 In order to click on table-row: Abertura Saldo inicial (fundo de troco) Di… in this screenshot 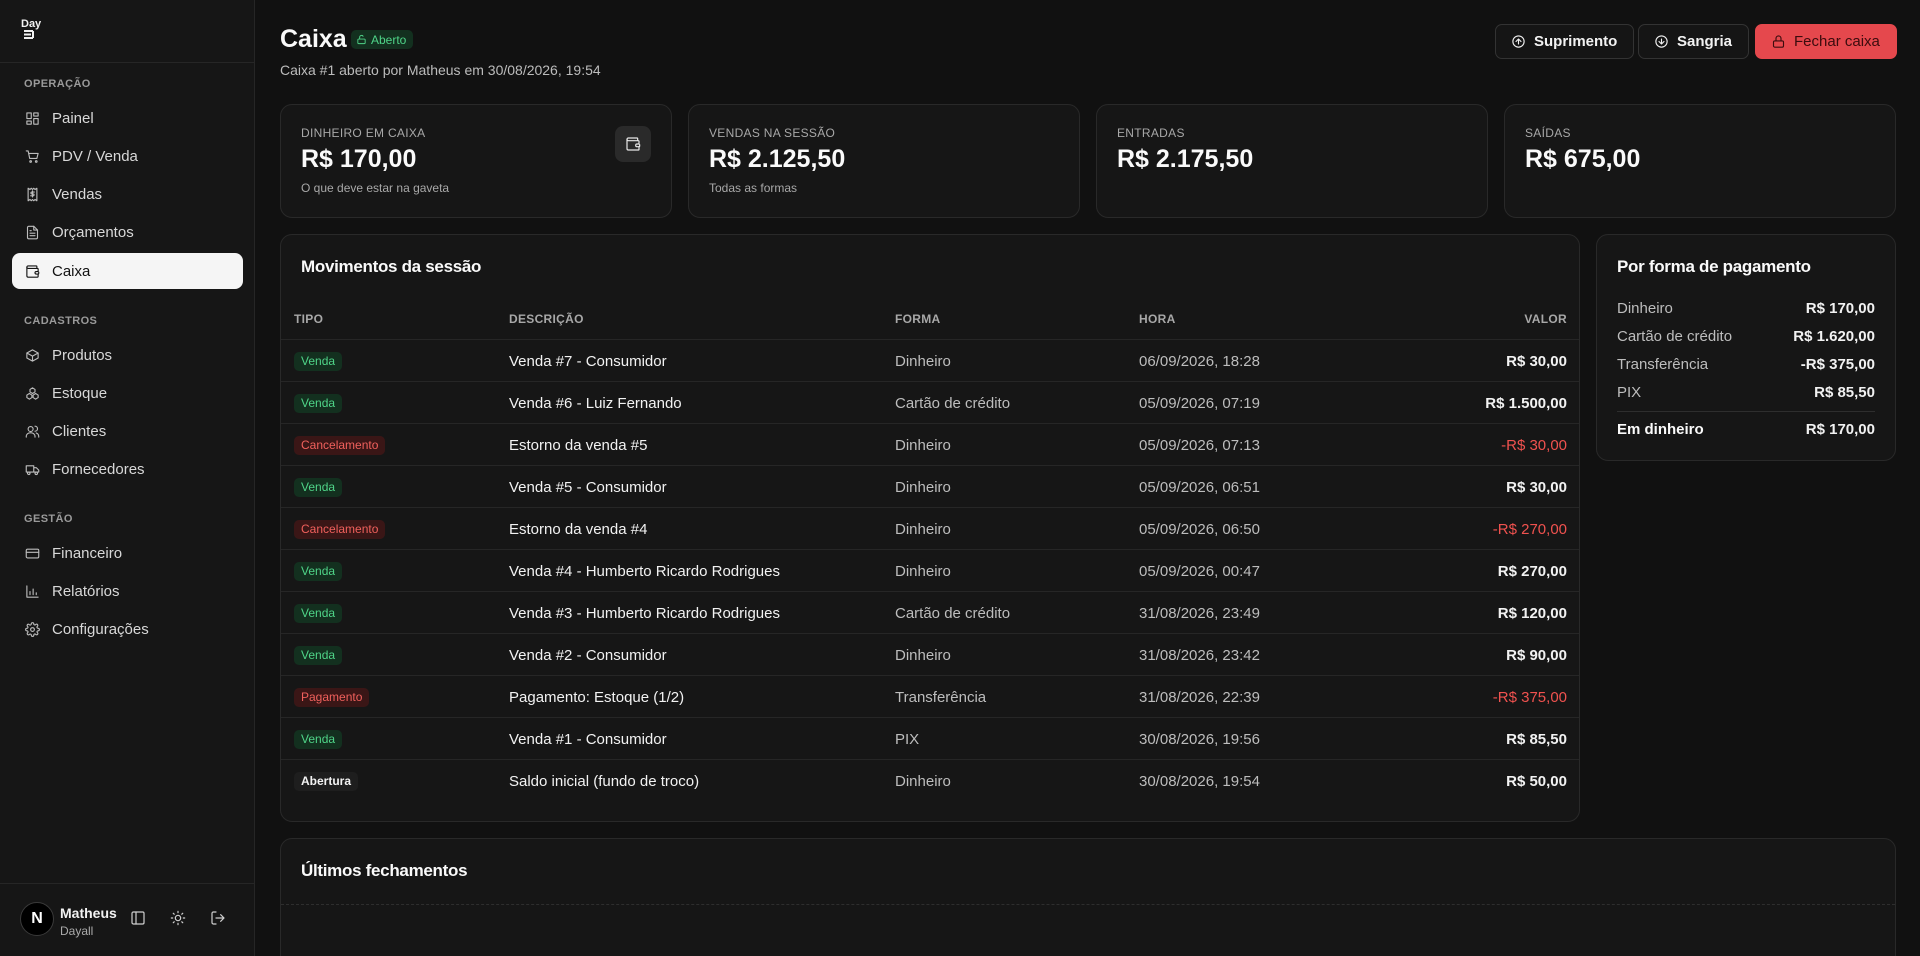, I will do `click(930, 780)`.